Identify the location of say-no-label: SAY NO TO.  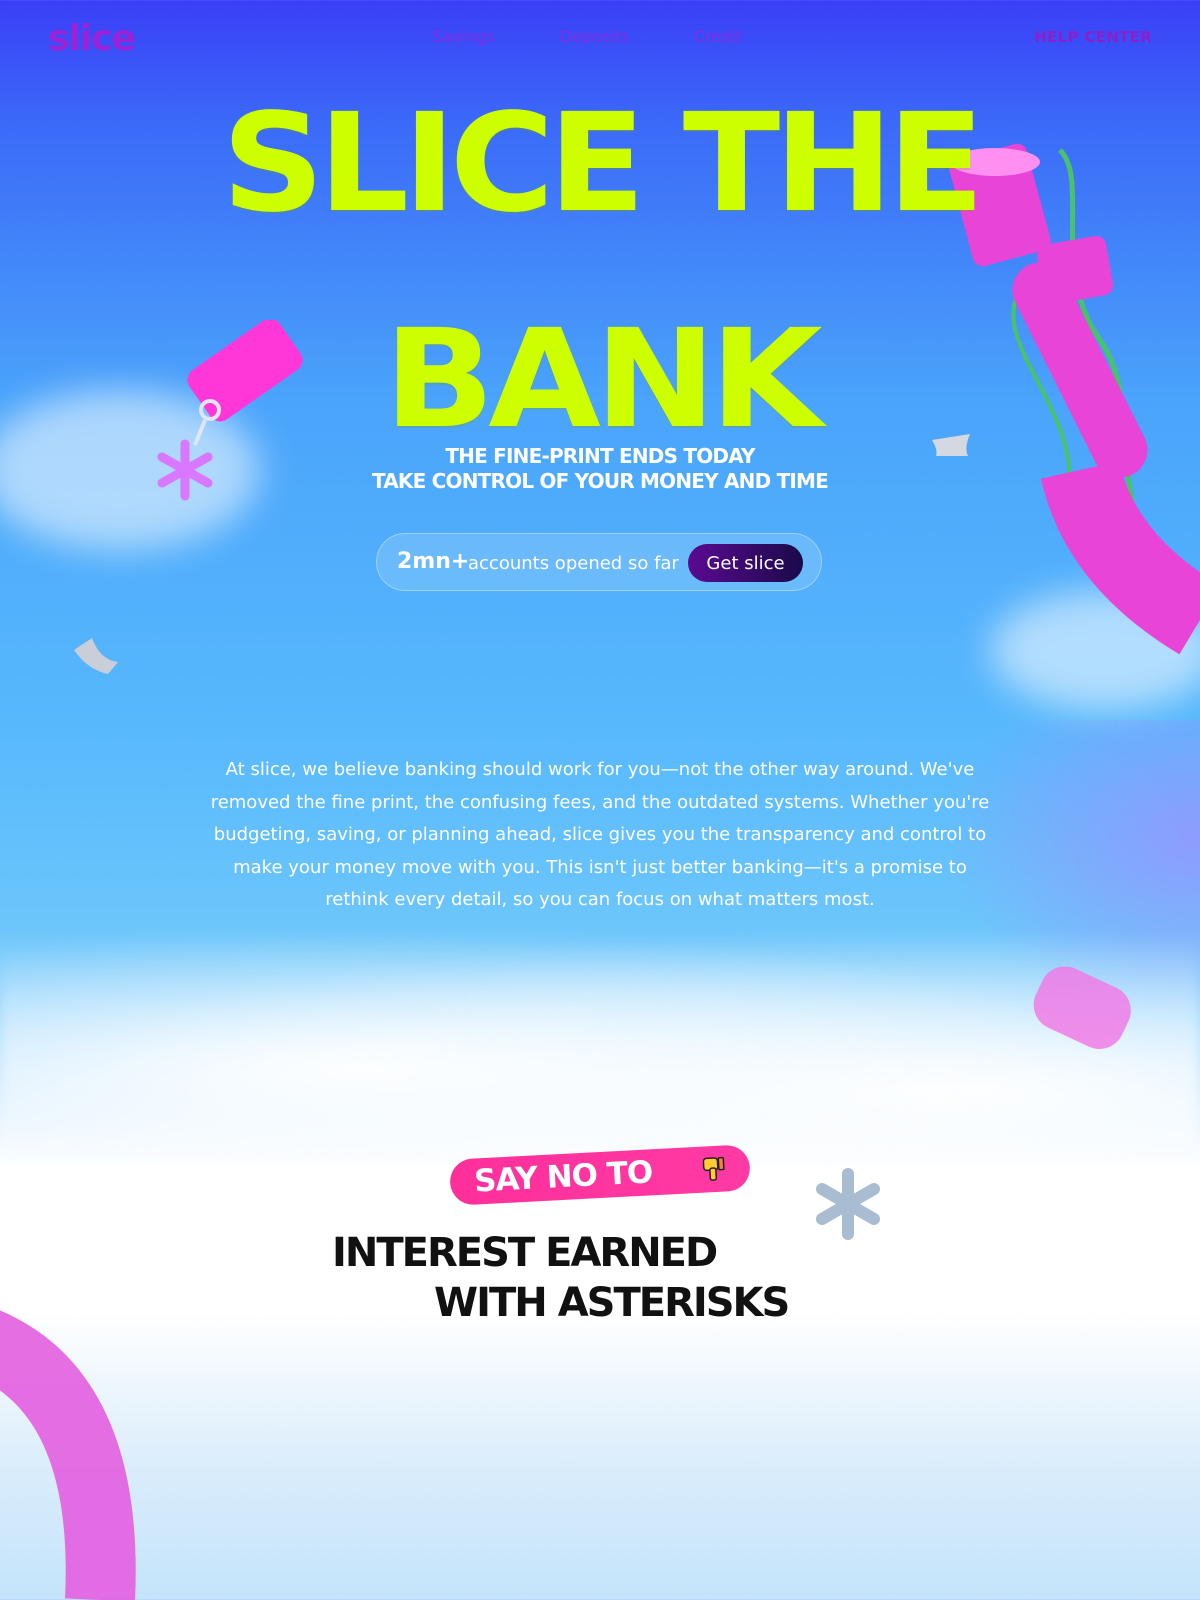
(563, 1177).